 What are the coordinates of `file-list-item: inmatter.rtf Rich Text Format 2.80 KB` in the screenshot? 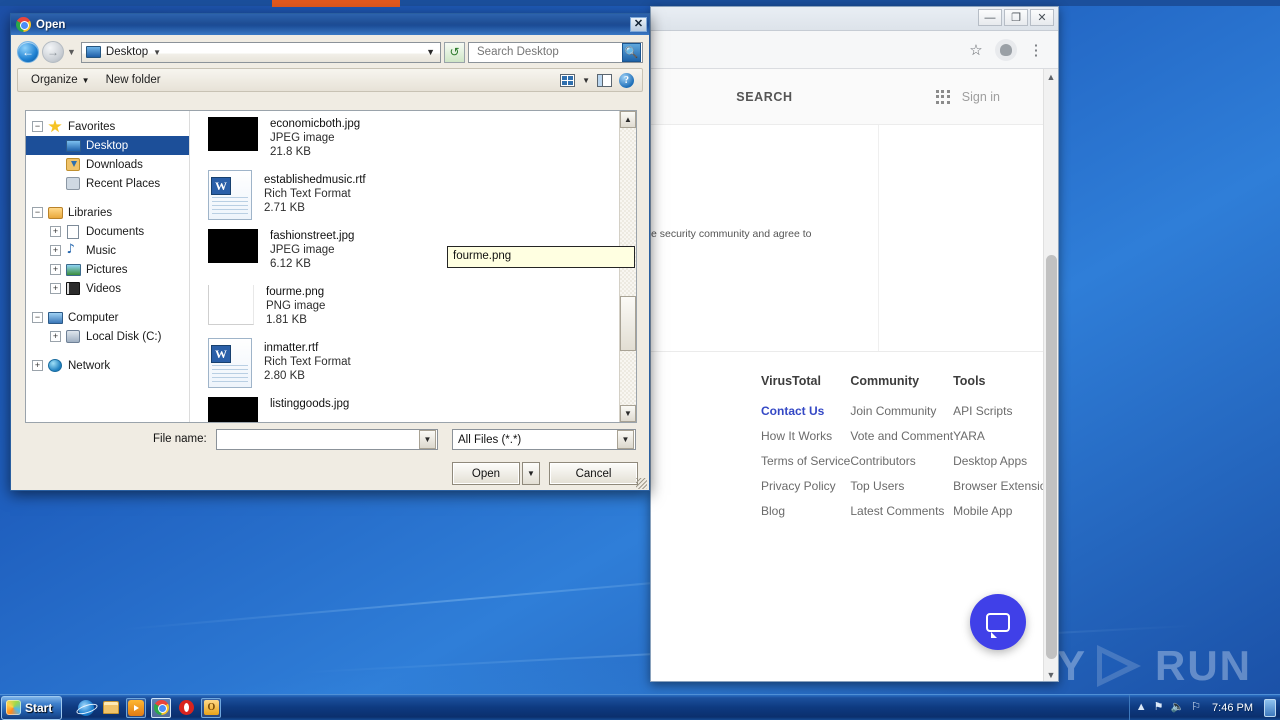 It's located at (413, 363).